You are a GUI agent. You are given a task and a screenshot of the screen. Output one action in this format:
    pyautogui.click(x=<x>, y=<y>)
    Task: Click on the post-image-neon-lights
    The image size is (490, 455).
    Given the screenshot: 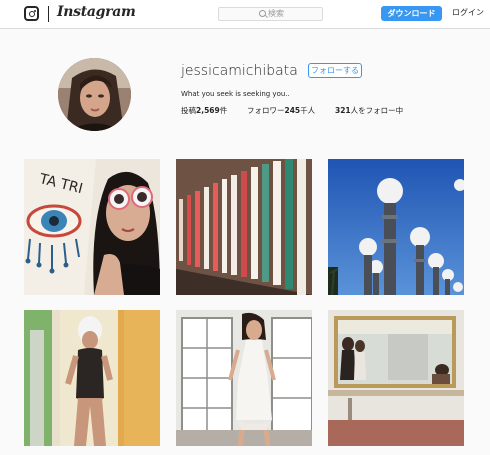 What is the action you would take?
    pyautogui.click(x=244, y=227)
    